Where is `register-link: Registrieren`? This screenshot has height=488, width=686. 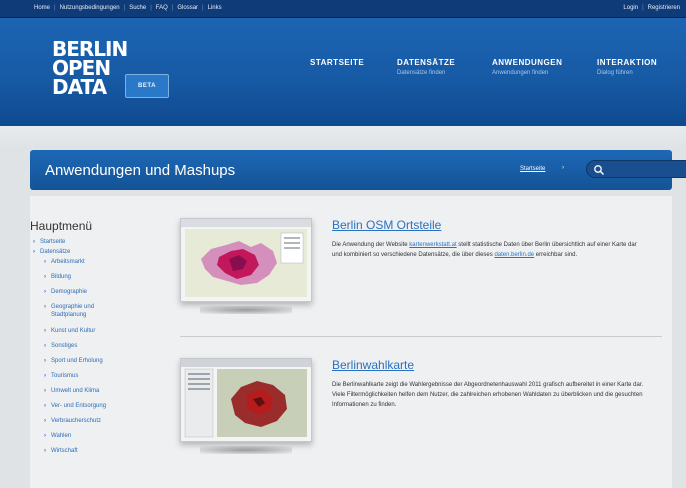 register-link: Registrieren is located at coordinates (664, 8).